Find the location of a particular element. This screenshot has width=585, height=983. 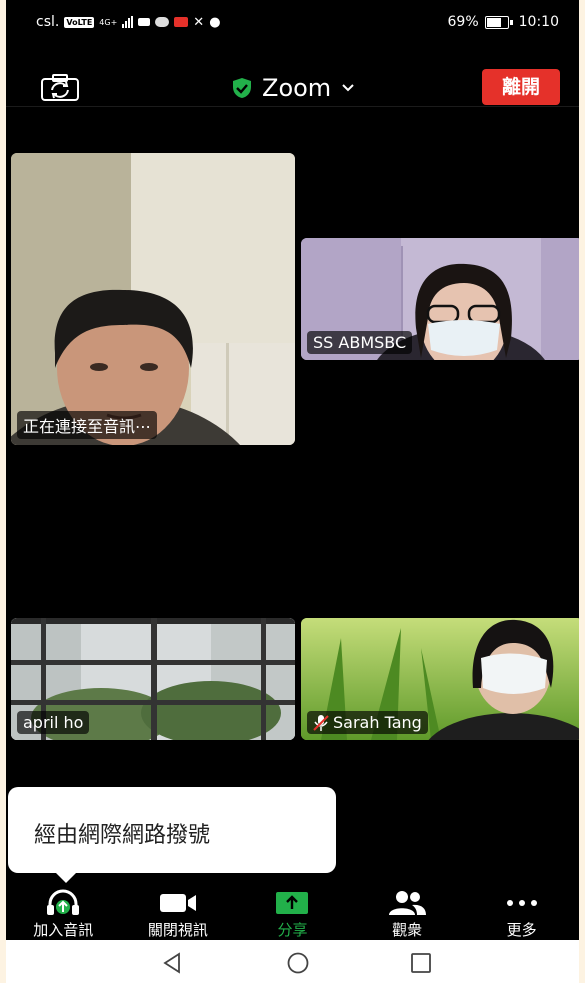

clock: 10:10 is located at coordinates (538, 22).